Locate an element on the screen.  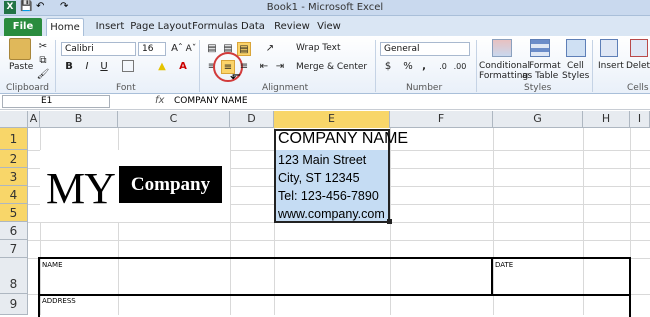
group-label-styles: Styles is located at coordinates (538, 88).